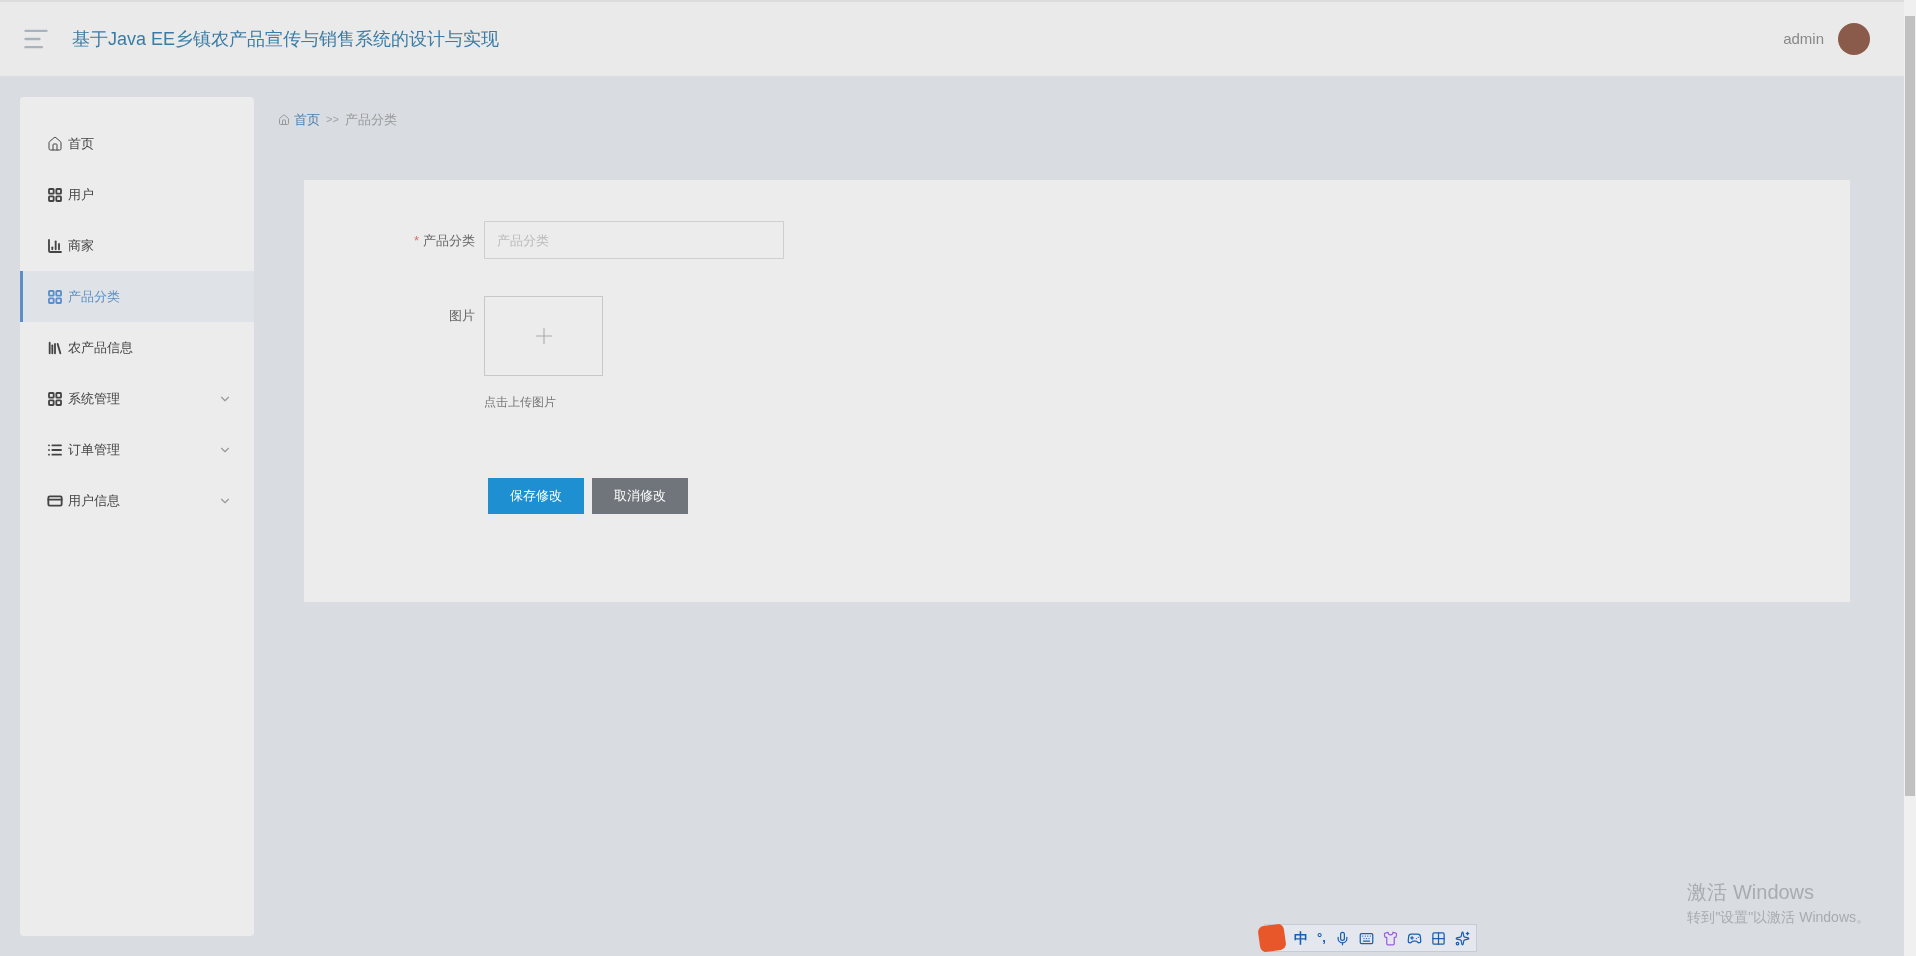 The width and height of the screenshot is (1916, 956). What do you see at coordinates (81, 143) in the screenshot?
I see `sidebar-label: 首页` at bounding box center [81, 143].